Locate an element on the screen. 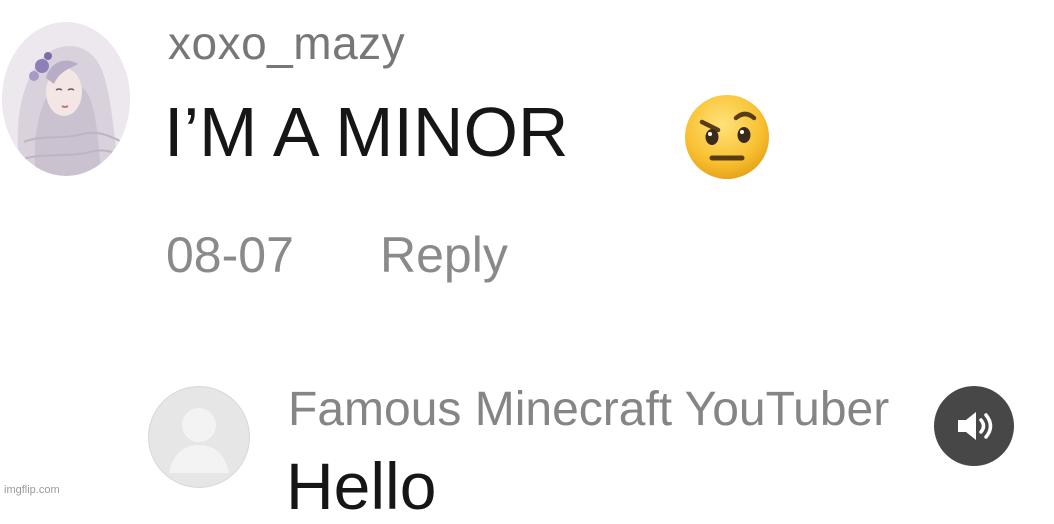  watermark-text: imgflip.com is located at coordinates (32, 490).